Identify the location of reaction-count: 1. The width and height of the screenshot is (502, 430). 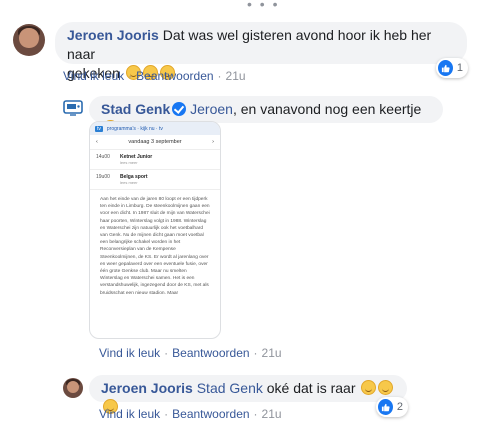
(459, 68).